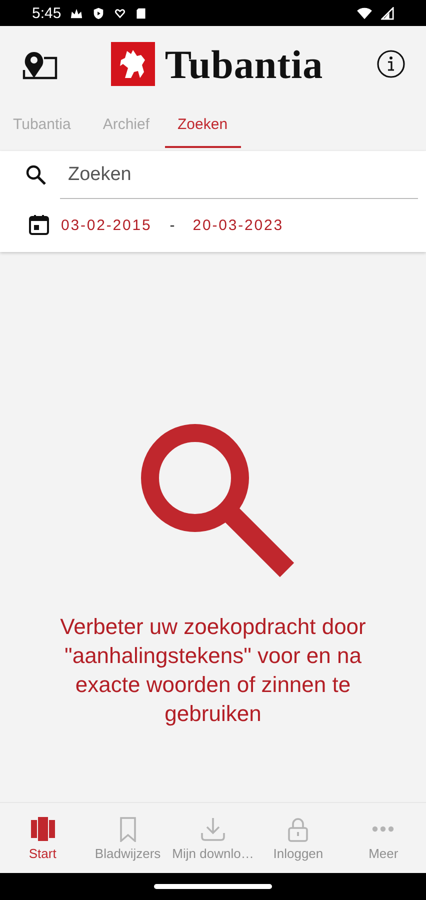 The image size is (426, 900). Describe the element at coordinates (99, 13) in the screenshot. I see `shield-icon` at that location.